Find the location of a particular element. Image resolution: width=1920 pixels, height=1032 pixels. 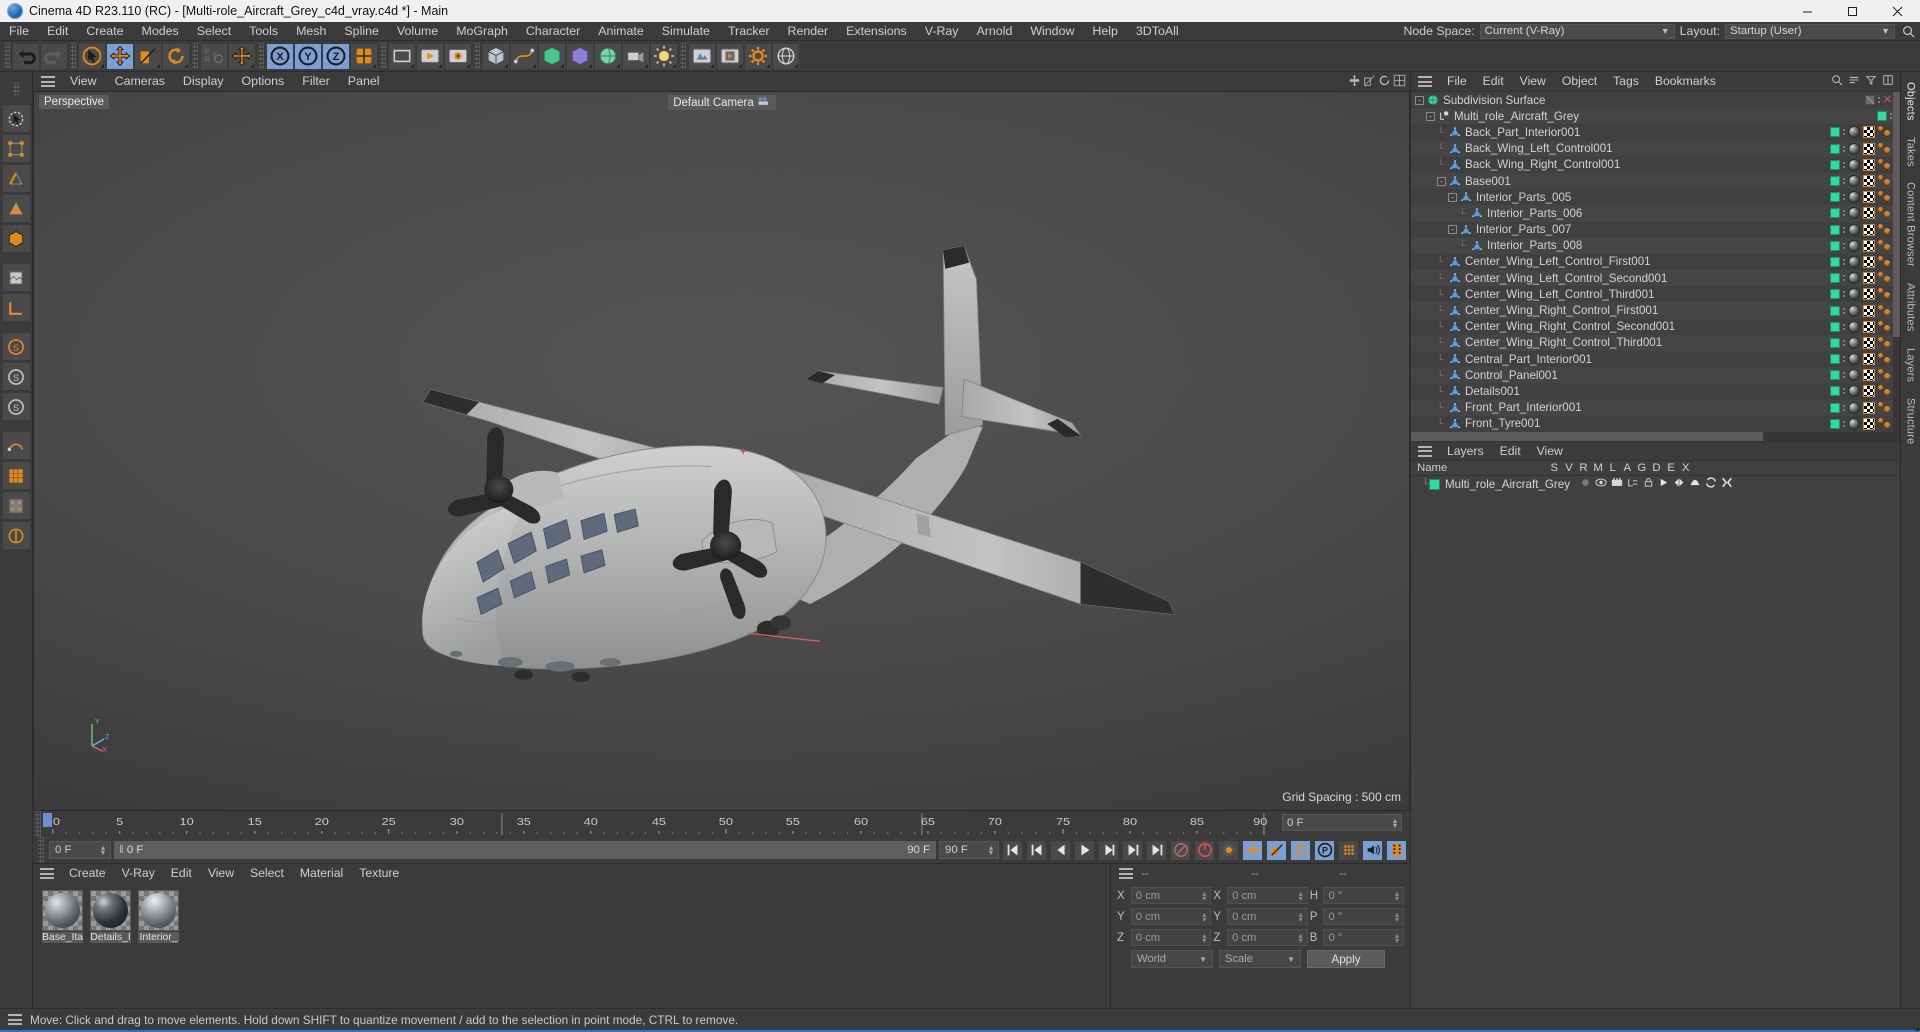

polygon-mode-button is located at coordinates (16, 208).